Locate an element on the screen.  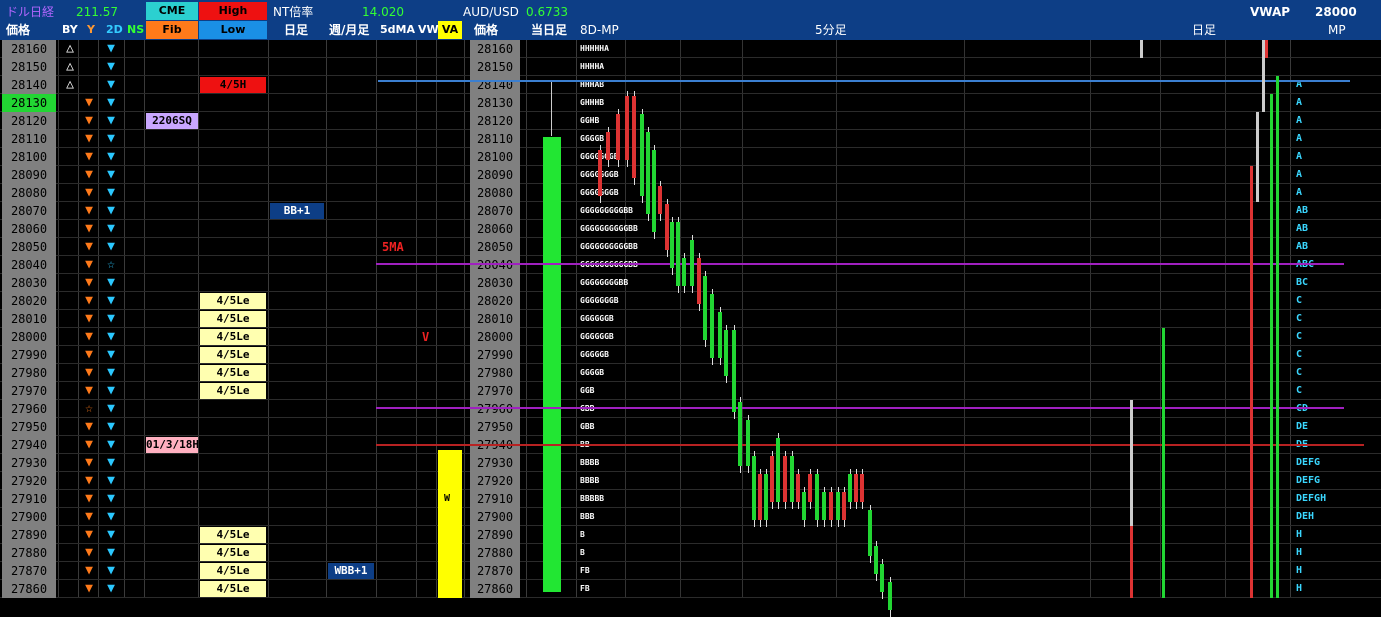
market-profile: AB is located at coordinates (1302, 246).